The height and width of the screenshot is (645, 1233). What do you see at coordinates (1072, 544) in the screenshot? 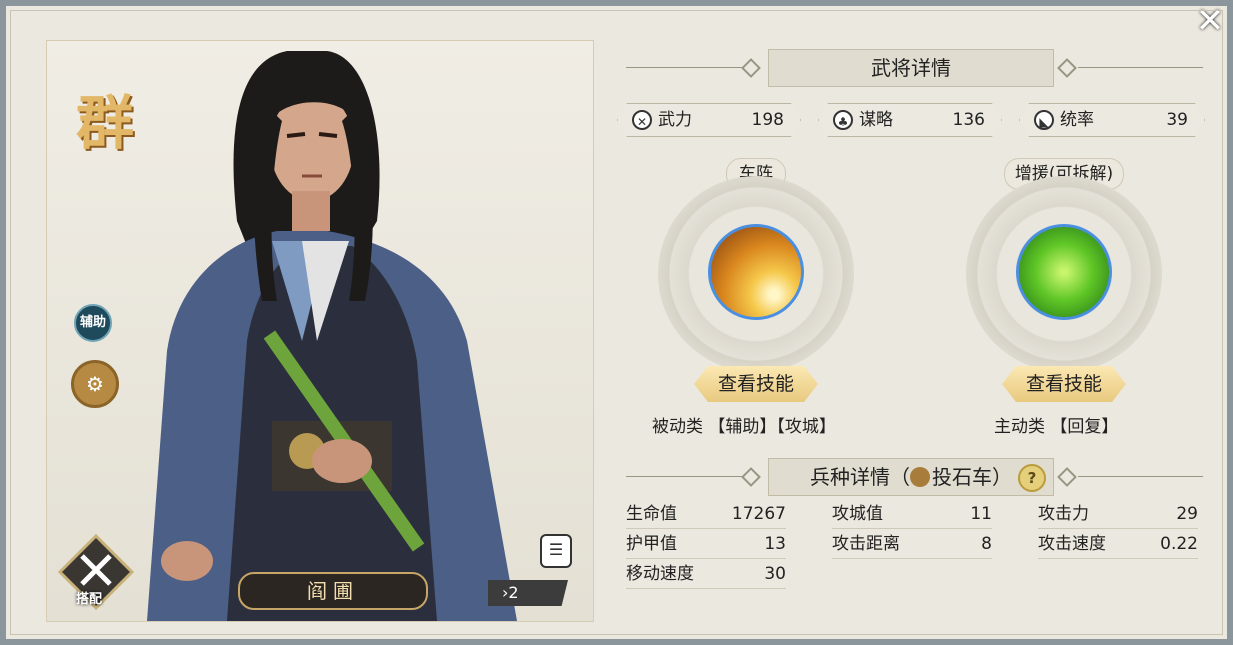
I see `troop-stat-label: 攻击速度` at bounding box center [1072, 544].